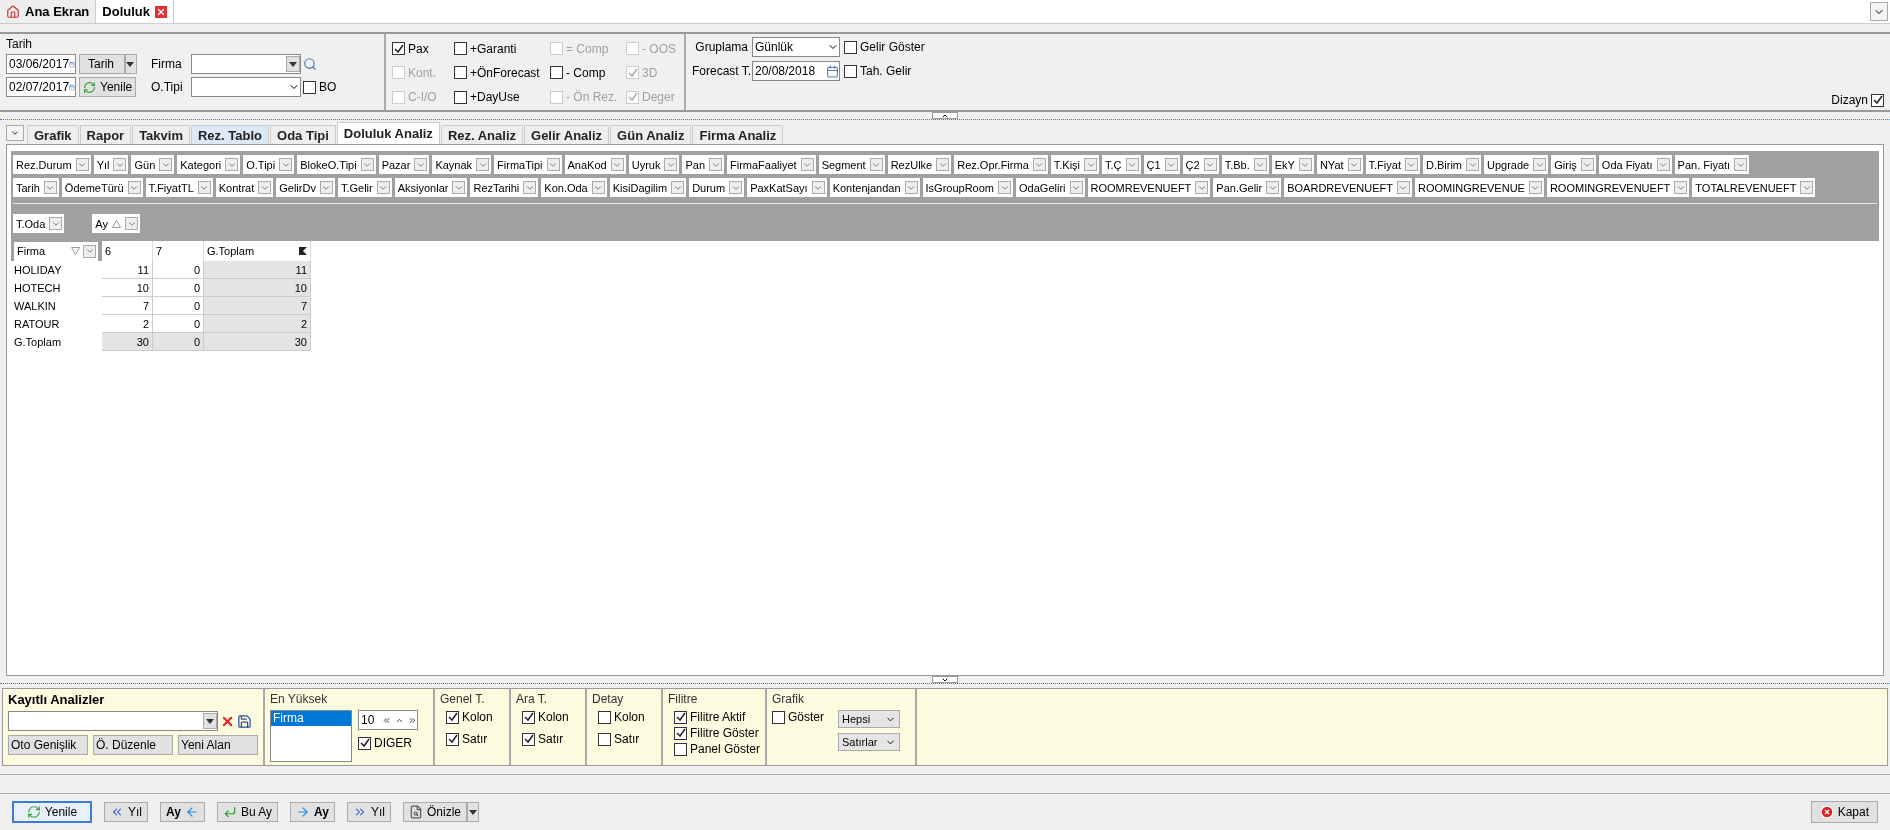  Describe the element at coordinates (1161, 164) in the screenshot. I see `field-chip: Ç1` at that location.